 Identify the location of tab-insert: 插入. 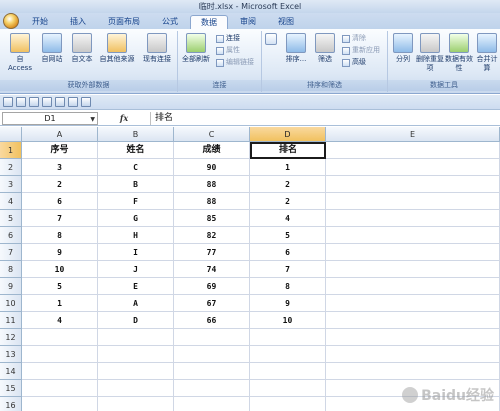
(78, 22).